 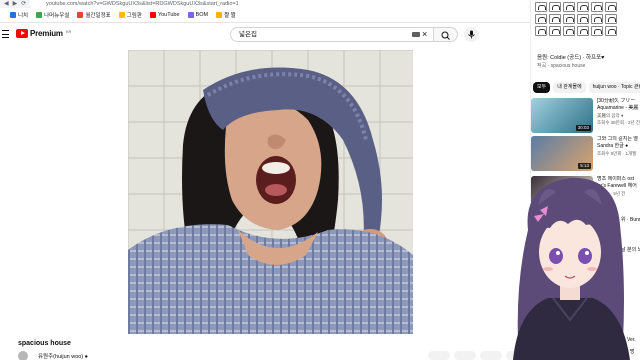 I want to click on back-icon: ◀, so click(x=6, y=4).